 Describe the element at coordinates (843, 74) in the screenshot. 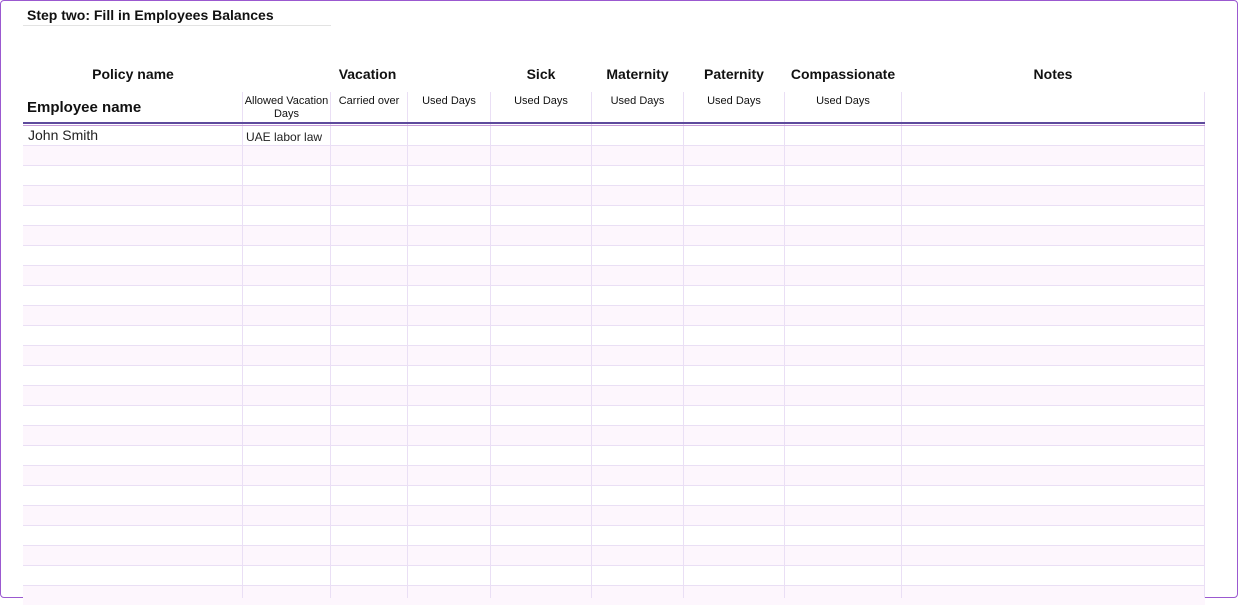

I see `compassionate-header: Compassionate` at that location.